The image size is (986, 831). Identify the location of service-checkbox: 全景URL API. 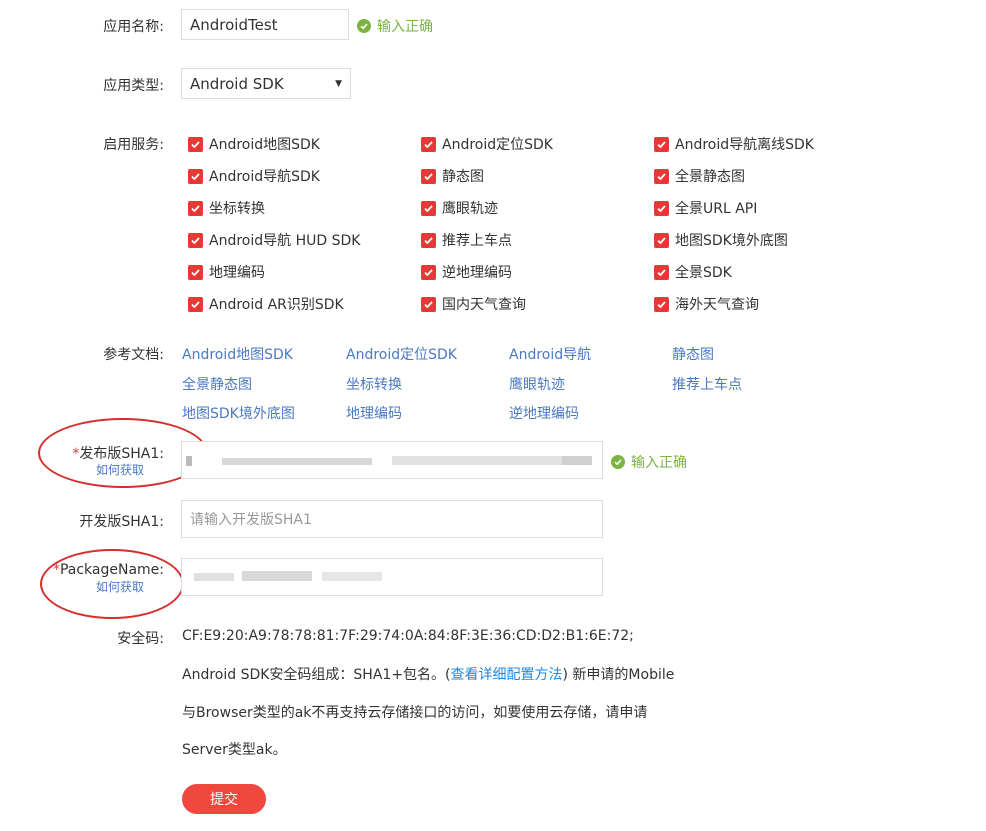
(705, 208).